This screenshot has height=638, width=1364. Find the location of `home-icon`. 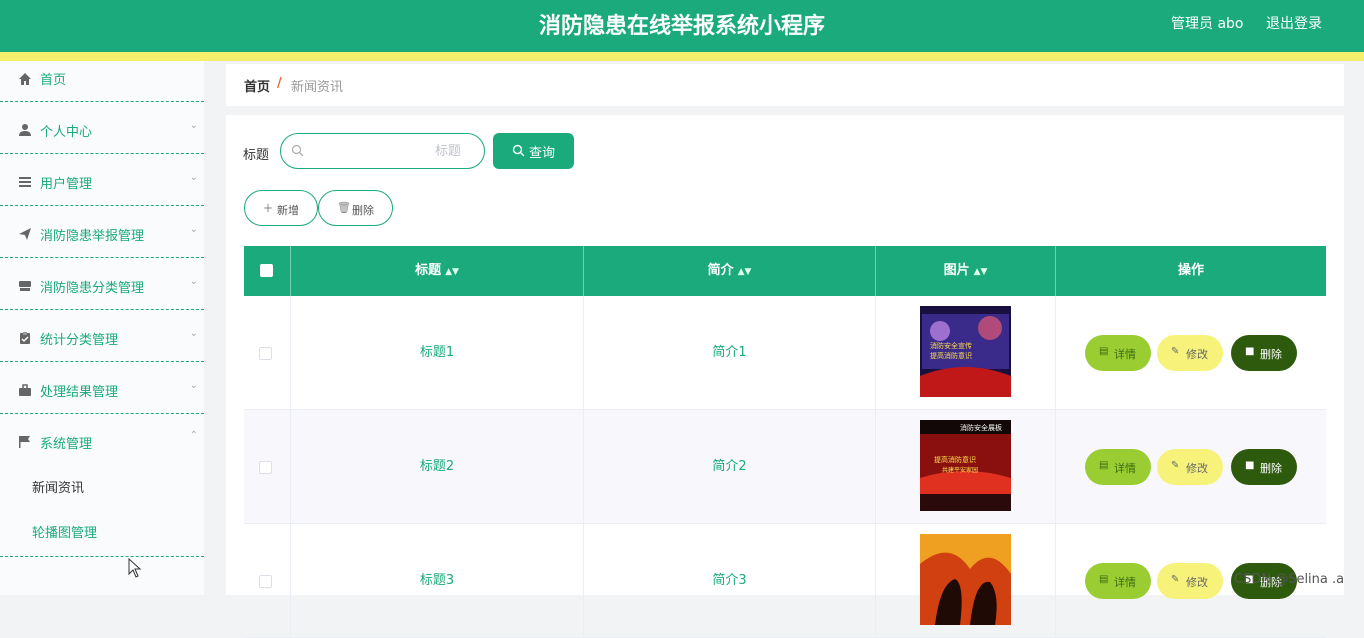

home-icon is located at coordinates (25, 79).